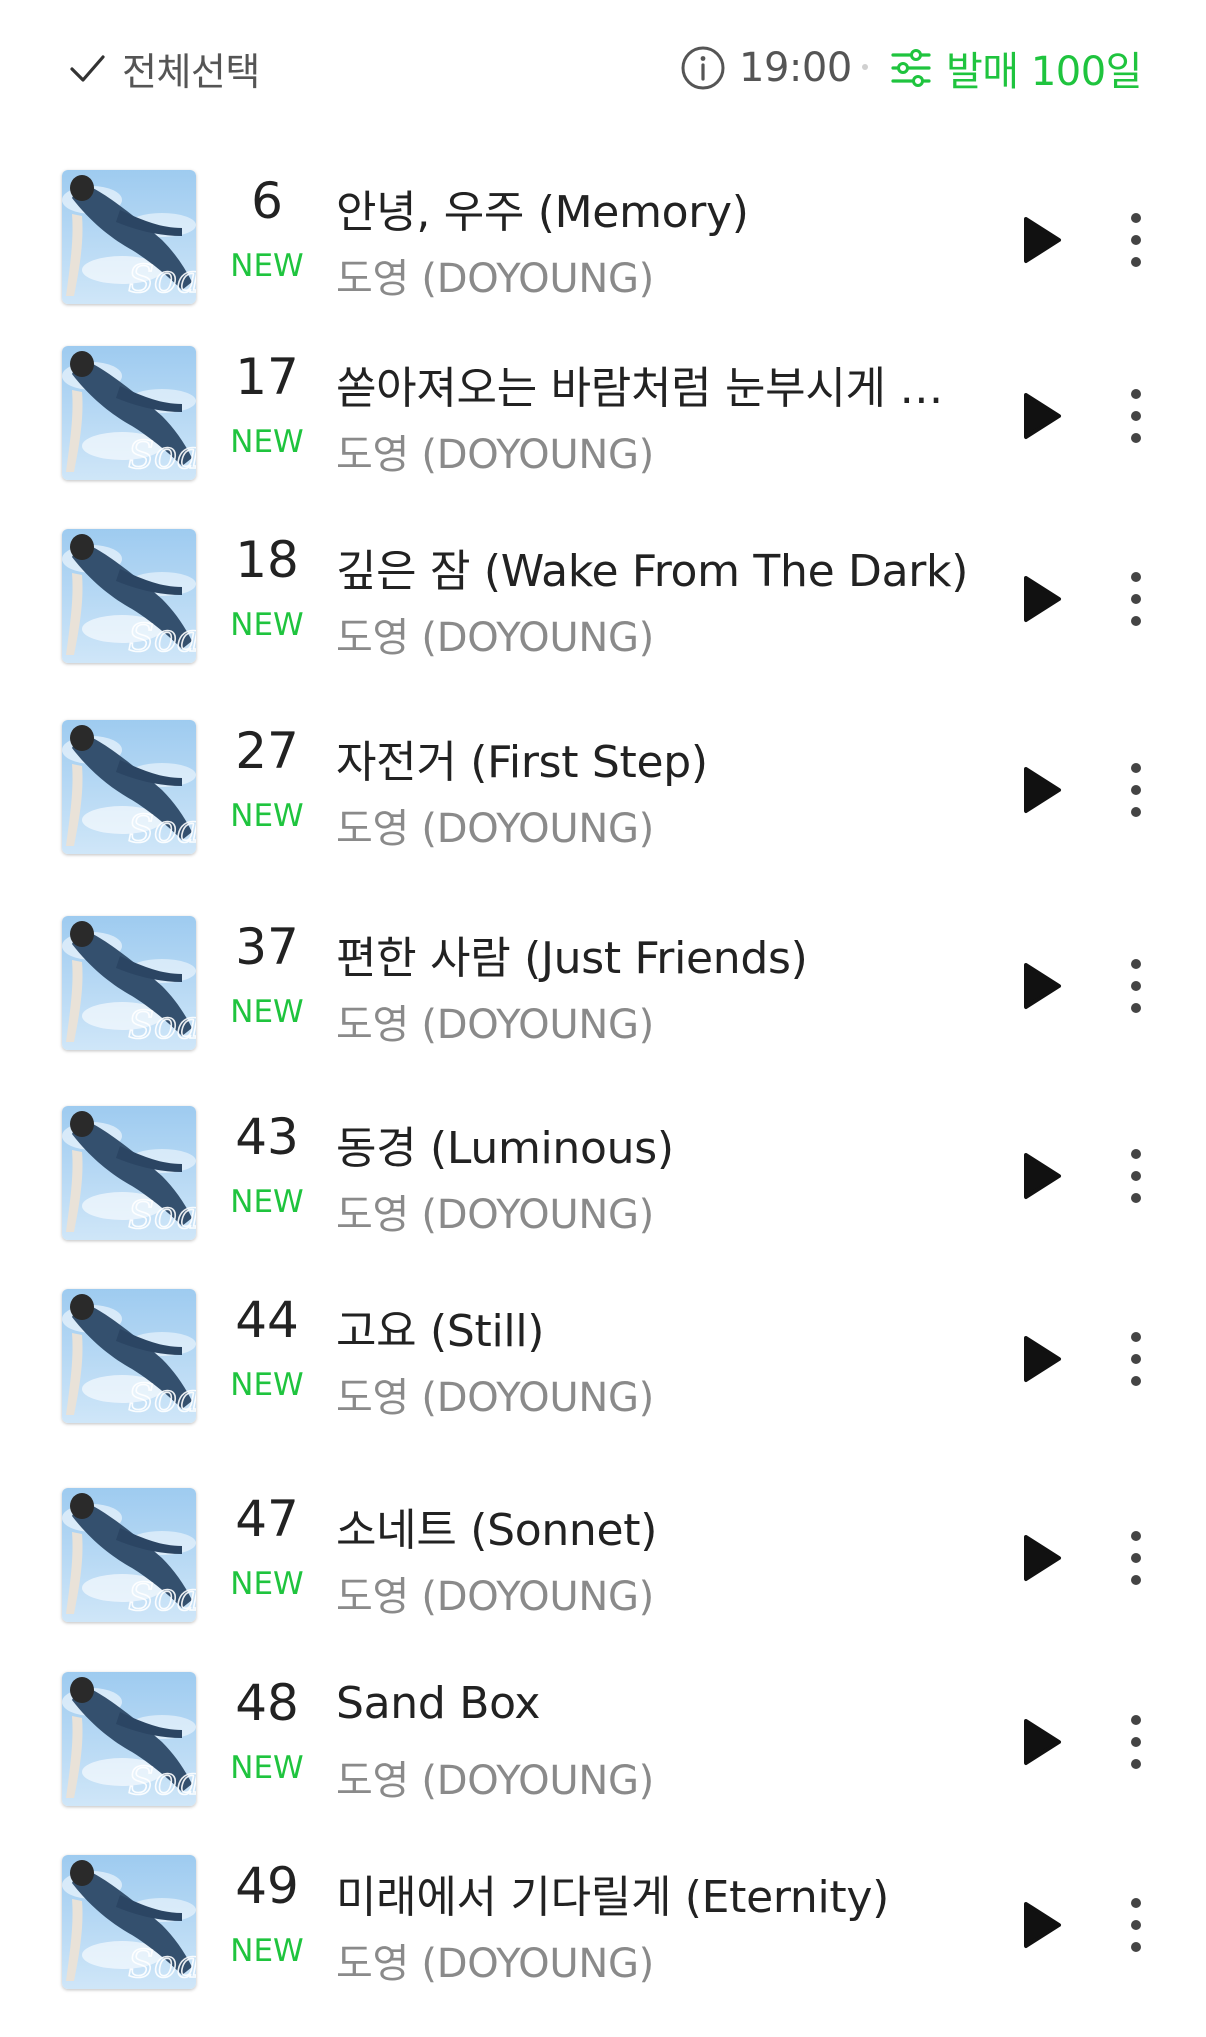 The width and height of the screenshot is (1206, 2037). Describe the element at coordinates (654, 1703) in the screenshot. I see `track-title: Sand Box` at that location.